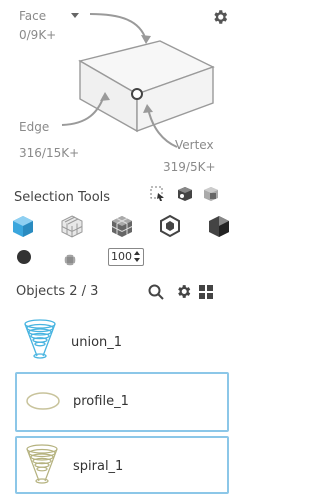 This screenshot has height=494, width=320. I want to click on edge-count: 316/15K+, so click(49, 153).